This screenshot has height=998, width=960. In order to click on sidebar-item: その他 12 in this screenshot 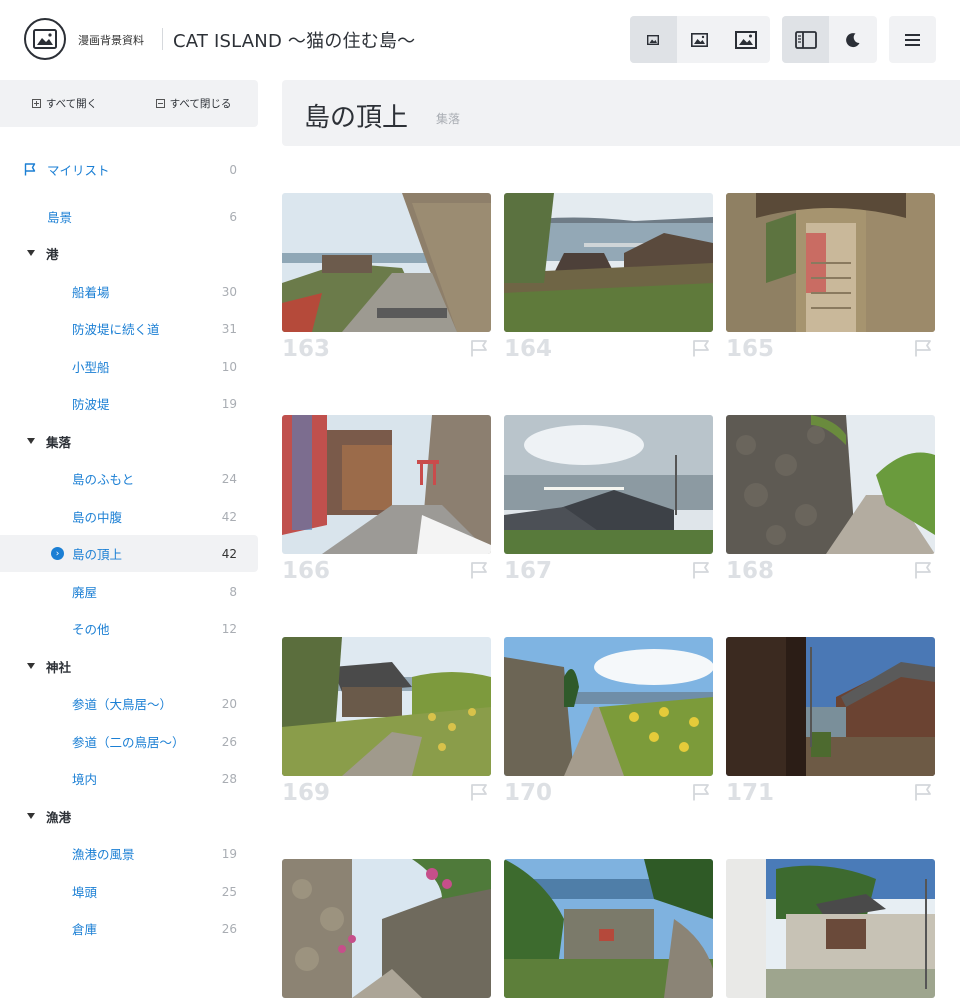, I will do `click(129, 628)`.